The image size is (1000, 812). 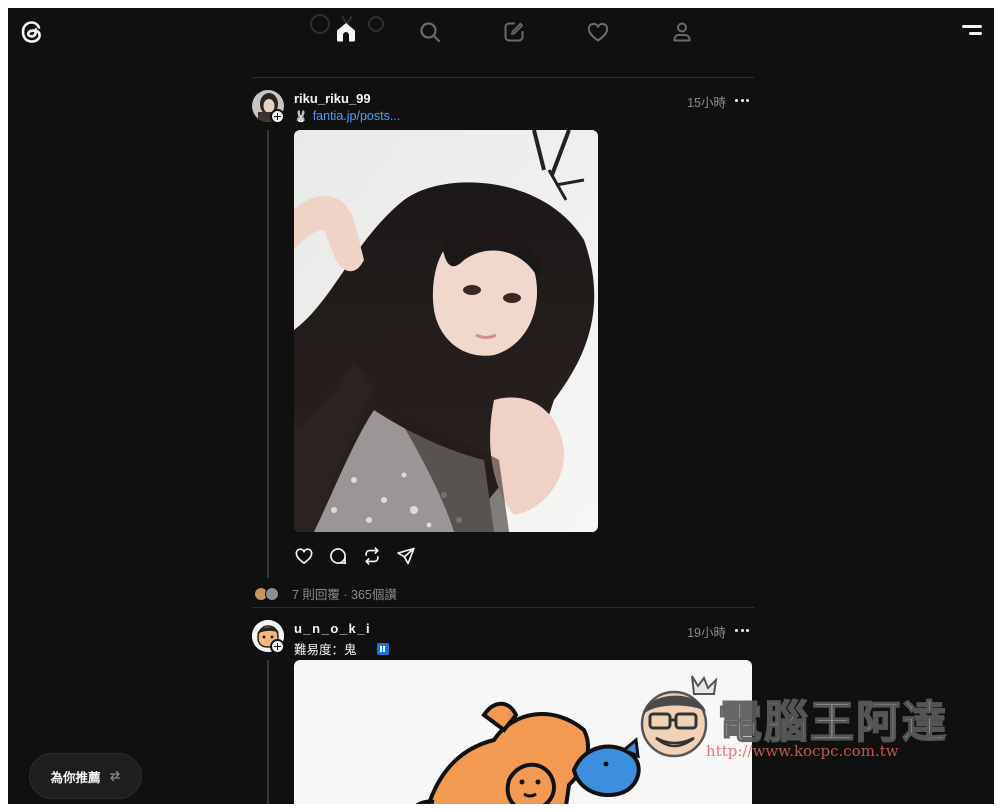 I want to click on nav-home, so click(x=346, y=32).